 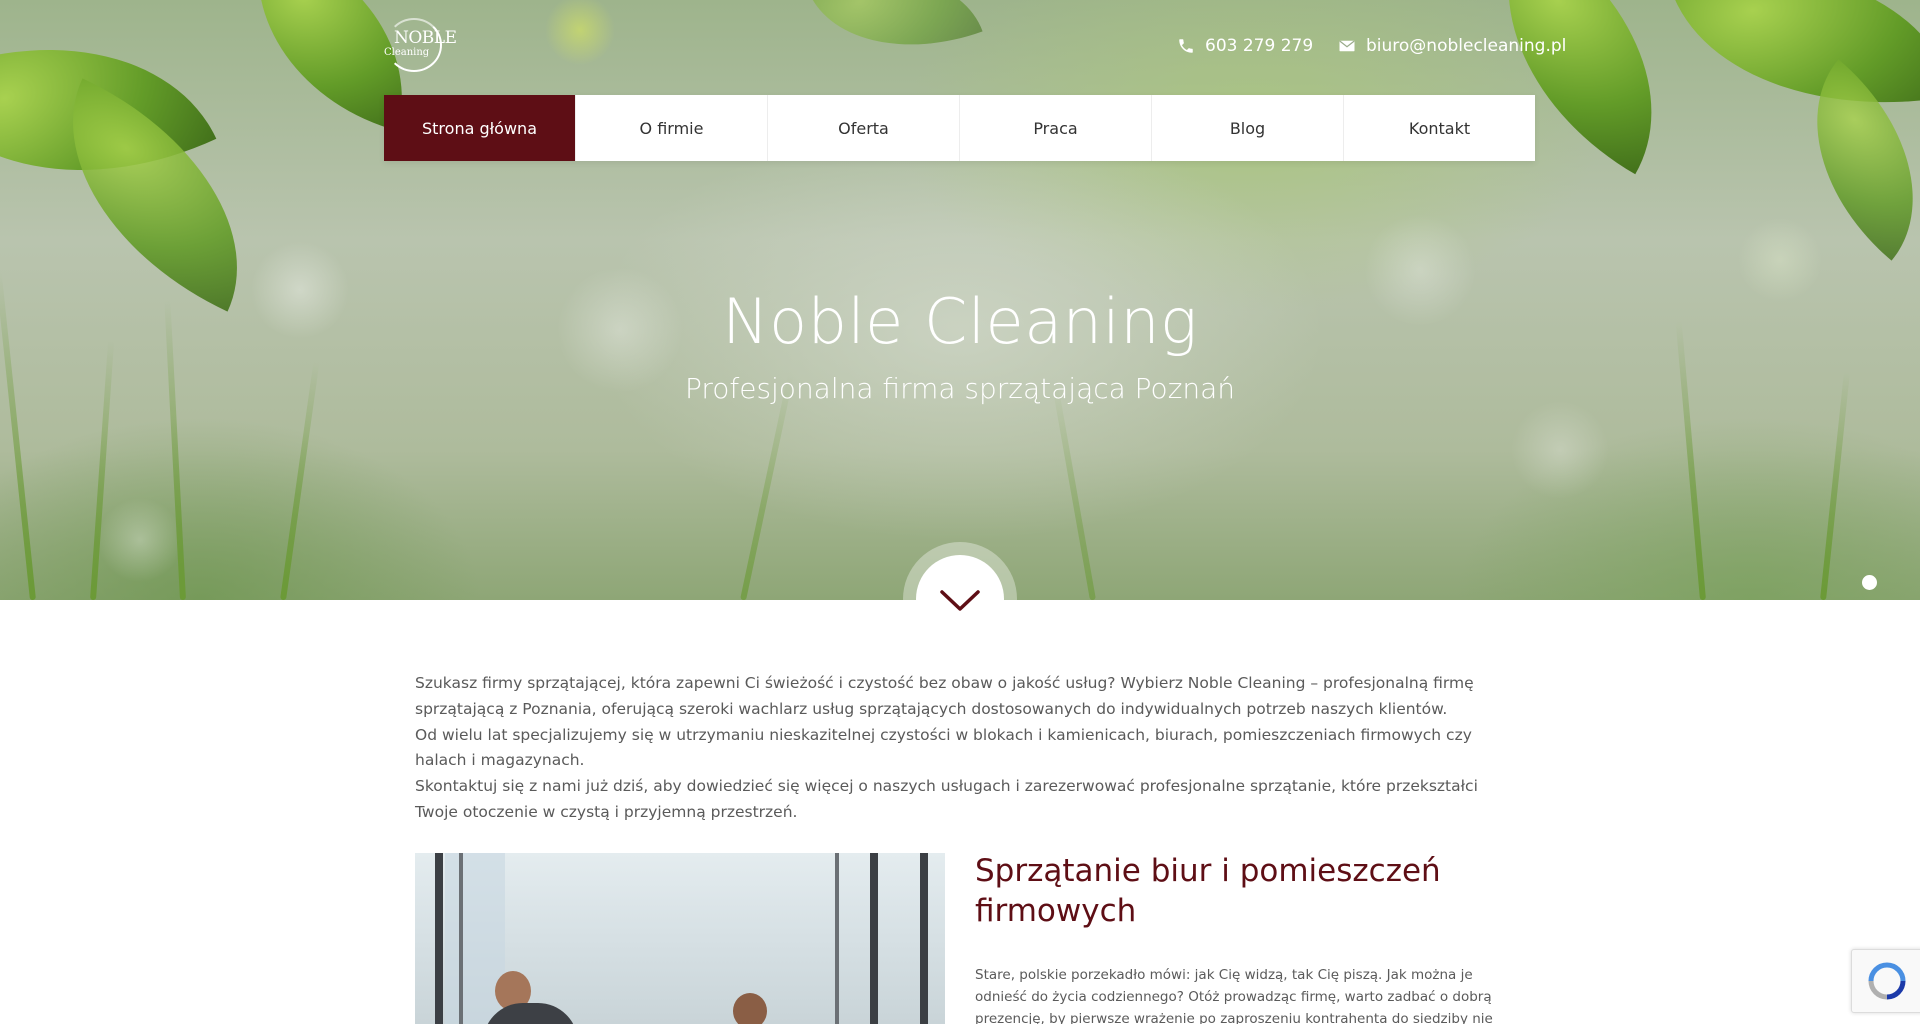 I want to click on nav-item-contact: Kontakt, so click(x=1439, y=128).